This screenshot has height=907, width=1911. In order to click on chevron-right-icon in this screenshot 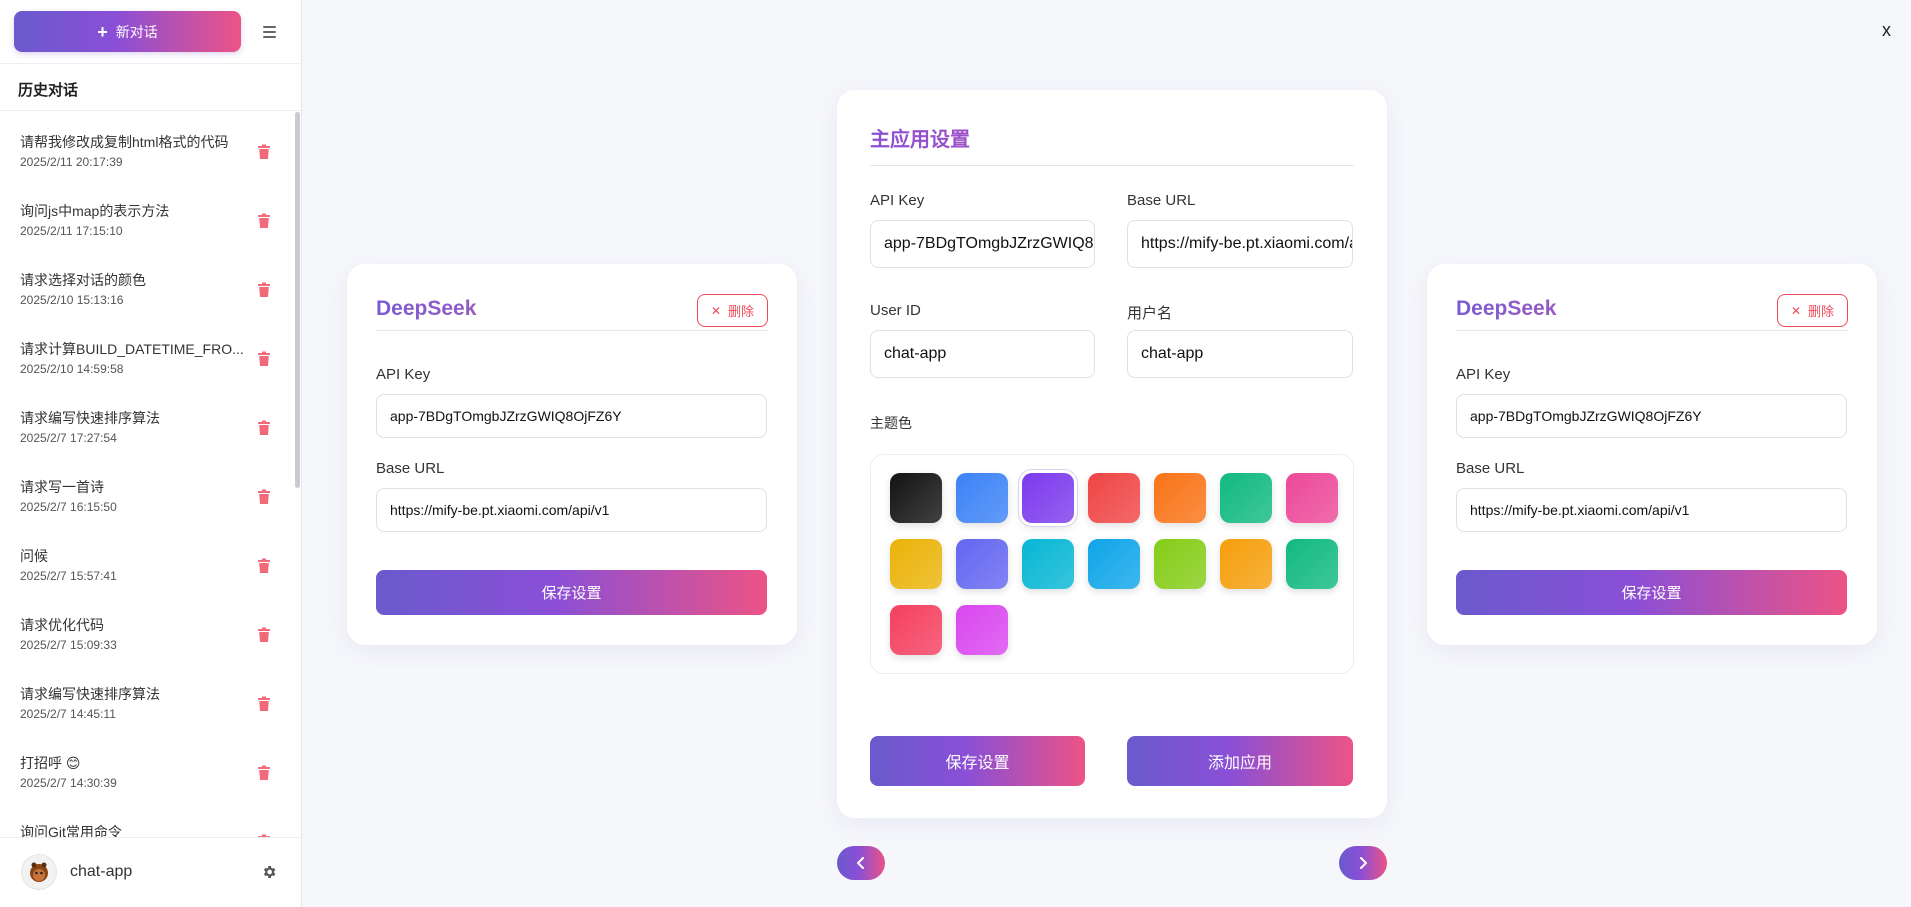, I will do `click(1363, 863)`.